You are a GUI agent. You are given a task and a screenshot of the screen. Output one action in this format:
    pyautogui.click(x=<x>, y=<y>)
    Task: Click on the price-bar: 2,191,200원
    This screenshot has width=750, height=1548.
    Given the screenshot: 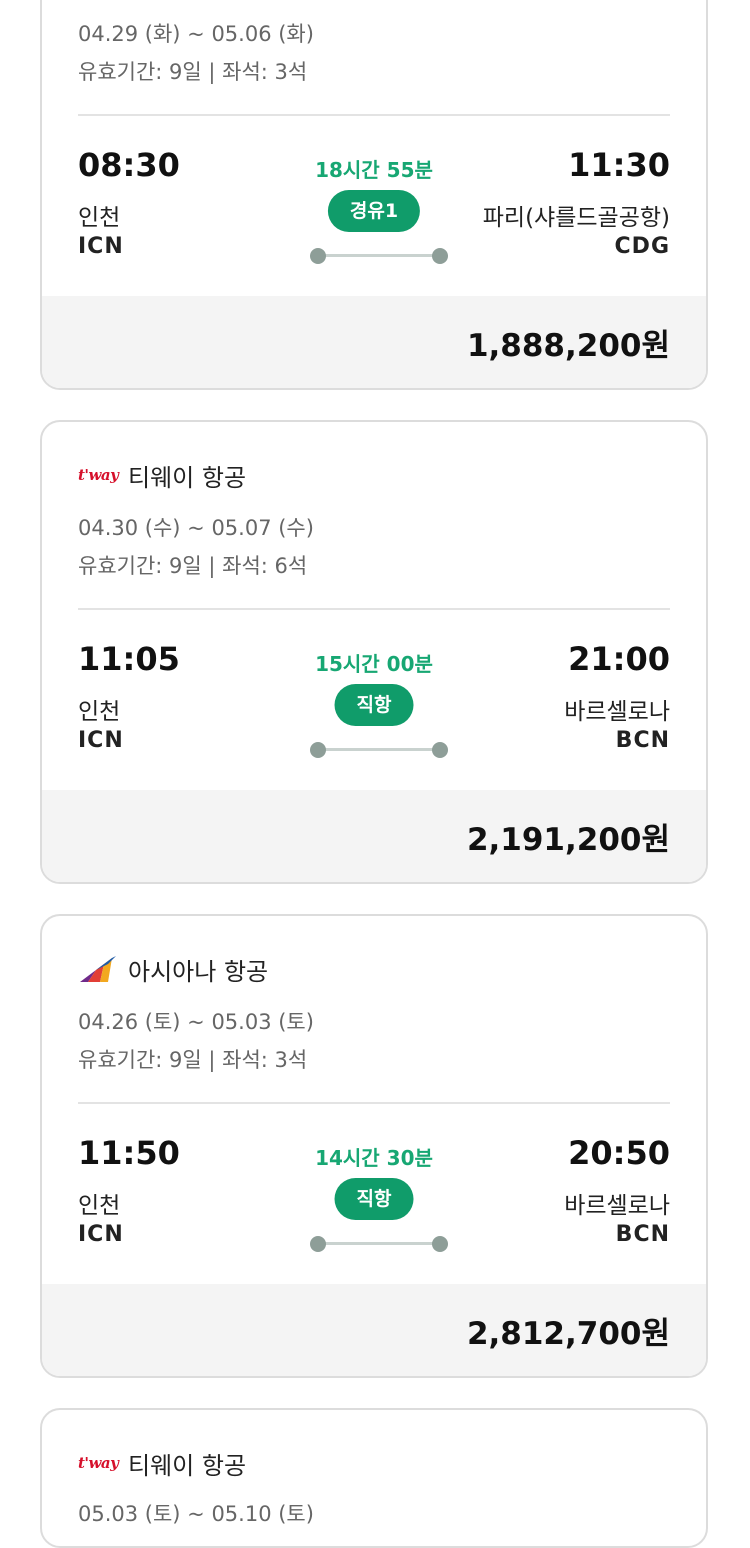 What is the action you would take?
    pyautogui.click(x=374, y=836)
    